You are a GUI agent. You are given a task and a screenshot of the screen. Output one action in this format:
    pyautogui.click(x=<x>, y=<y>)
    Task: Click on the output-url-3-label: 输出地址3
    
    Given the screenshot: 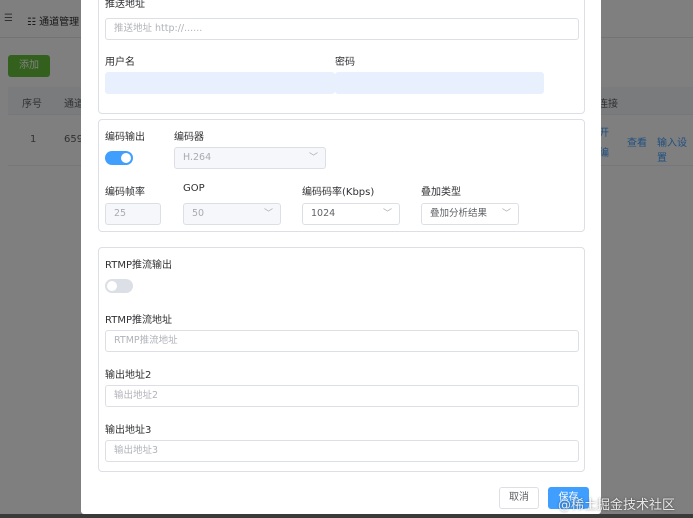 What is the action you would take?
    pyautogui.click(x=128, y=430)
    